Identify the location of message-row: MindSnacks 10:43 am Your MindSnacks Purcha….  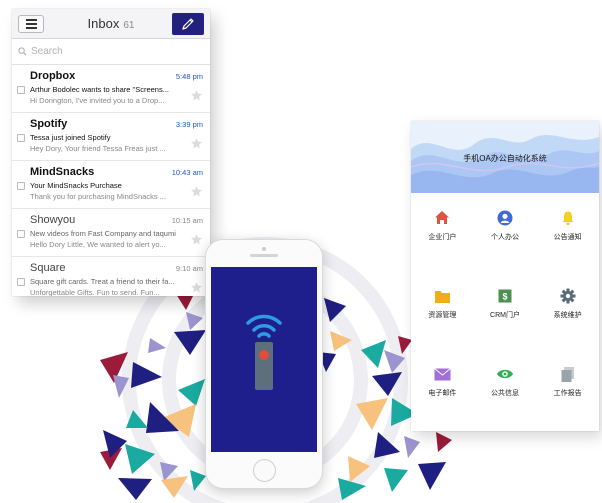
(111, 185).